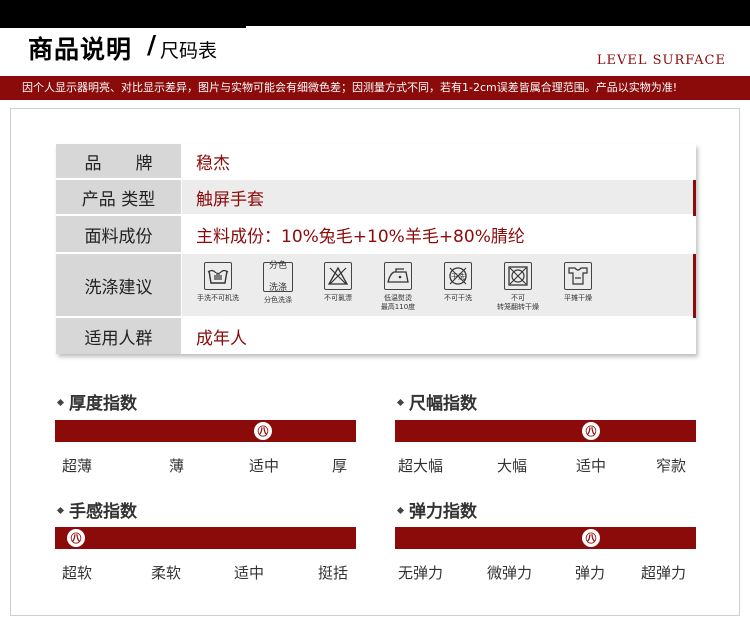 The image size is (750, 622). What do you see at coordinates (80, 49) in the screenshot?
I see `page-title: 商品说明` at bounding box center [80, 49].